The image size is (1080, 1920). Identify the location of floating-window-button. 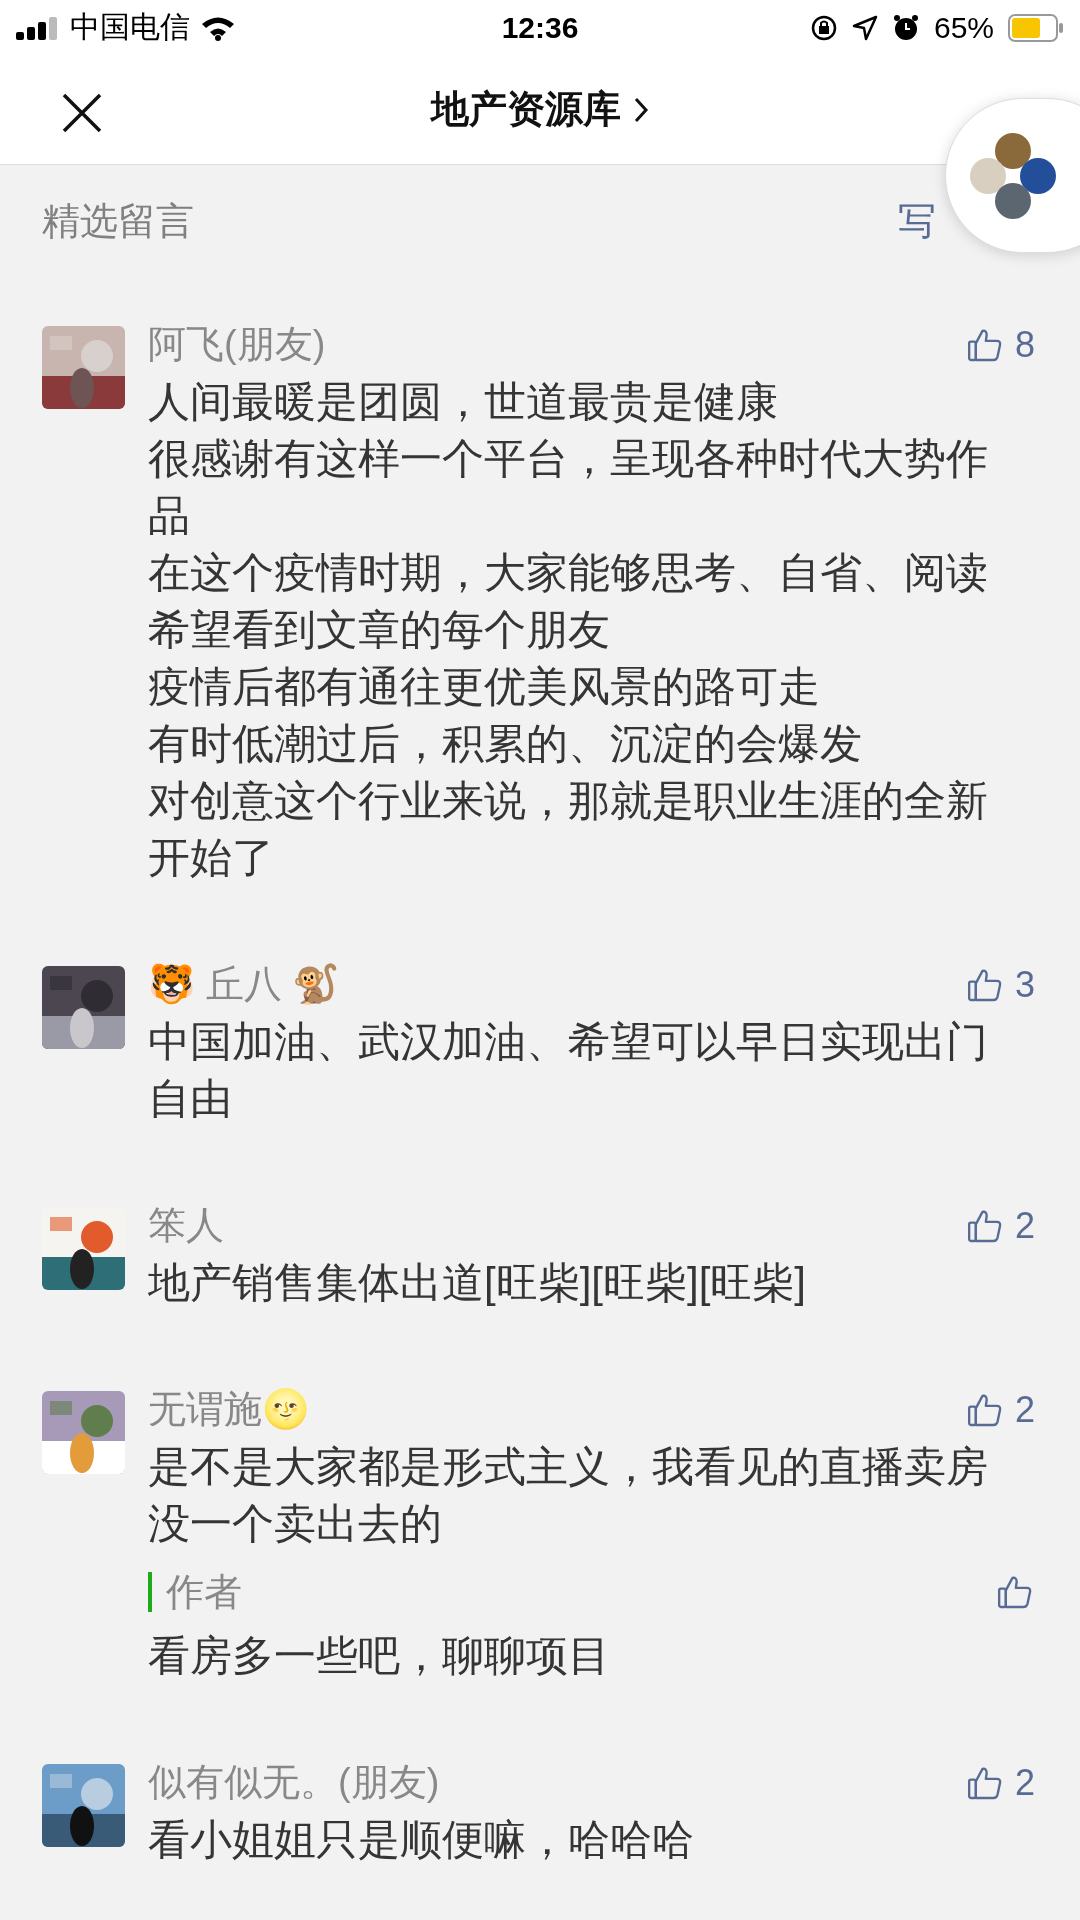
(1012, 175).